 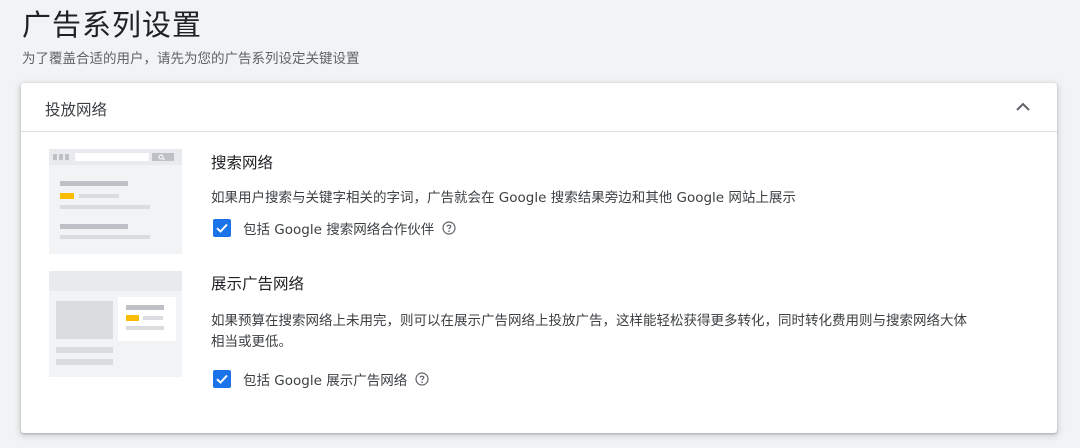 I want to click on collapse-button, so click(x=1023, y=107).